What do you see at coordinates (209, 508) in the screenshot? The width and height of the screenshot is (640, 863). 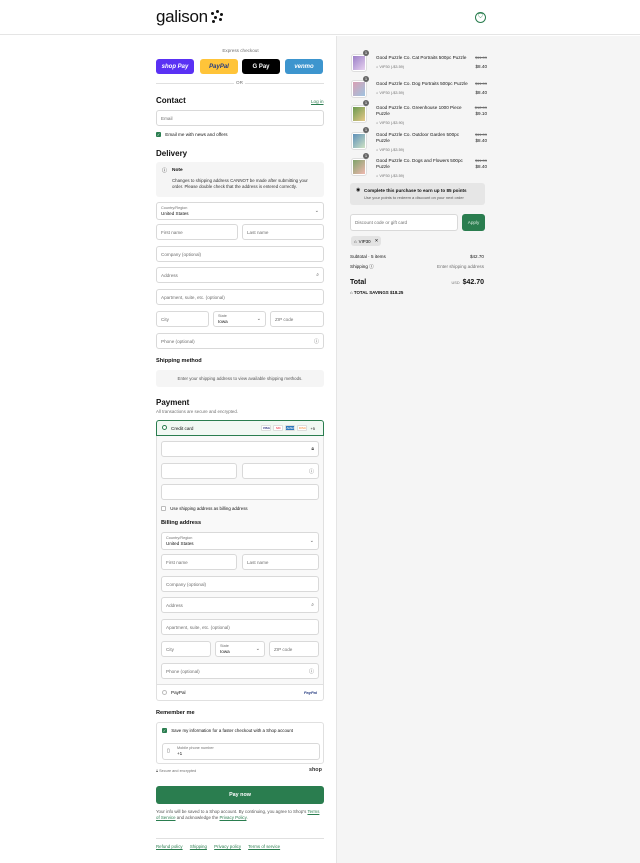 I see `use-shipping-label: Use shipping address as billing address` at bounding box center [209, 508].